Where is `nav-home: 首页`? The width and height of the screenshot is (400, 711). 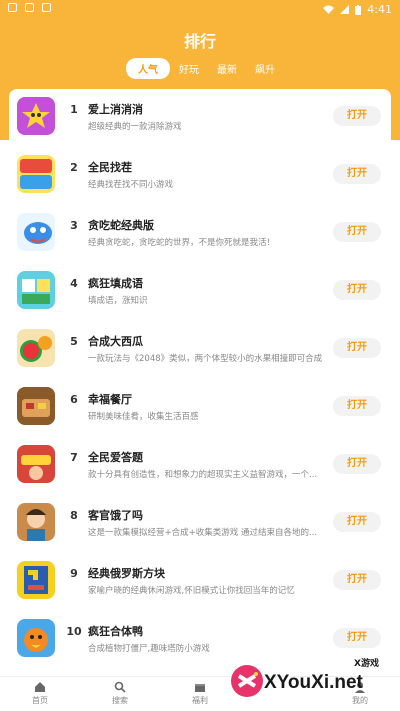
nav-home: 首页 is located at coordinates (40, 693).